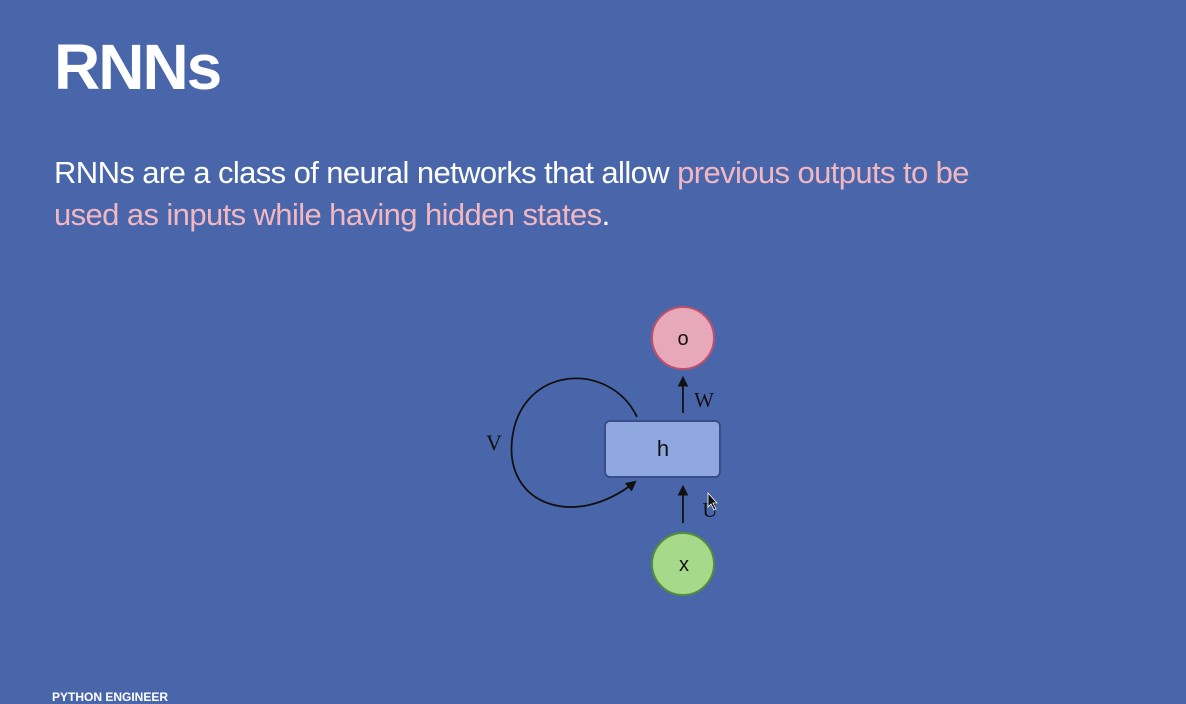 Image resolution: width=1186 pixels, height=704 pixels. Describe the element at coordinates (704, 400) in the screenshot. I see `output-edge-label: W` at that location.